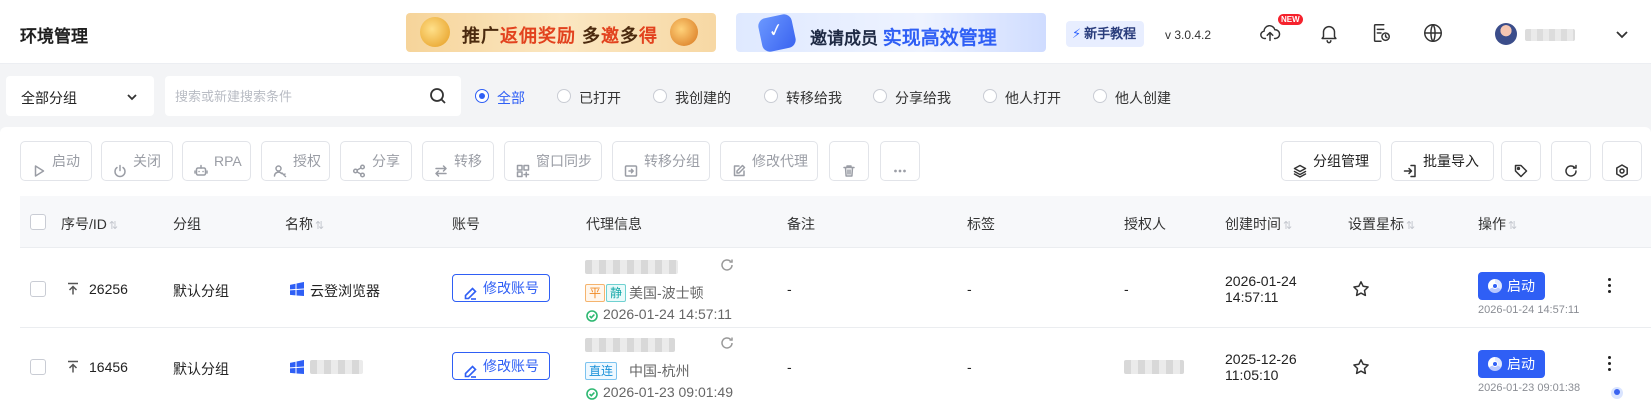 The height and width of the screenshot is (411, 1651). Describe the element at coordinates (900, 163) in the screenshot. I see `more-horizontal-icon` at that location.